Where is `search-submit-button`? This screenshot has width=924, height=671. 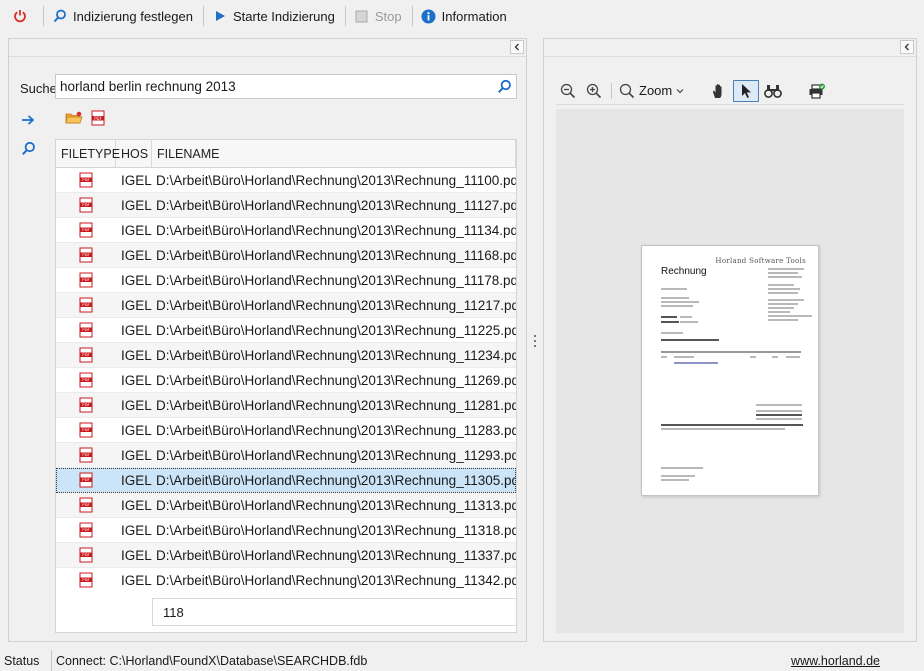 search-submit-button is located at coordinates (504, 87).